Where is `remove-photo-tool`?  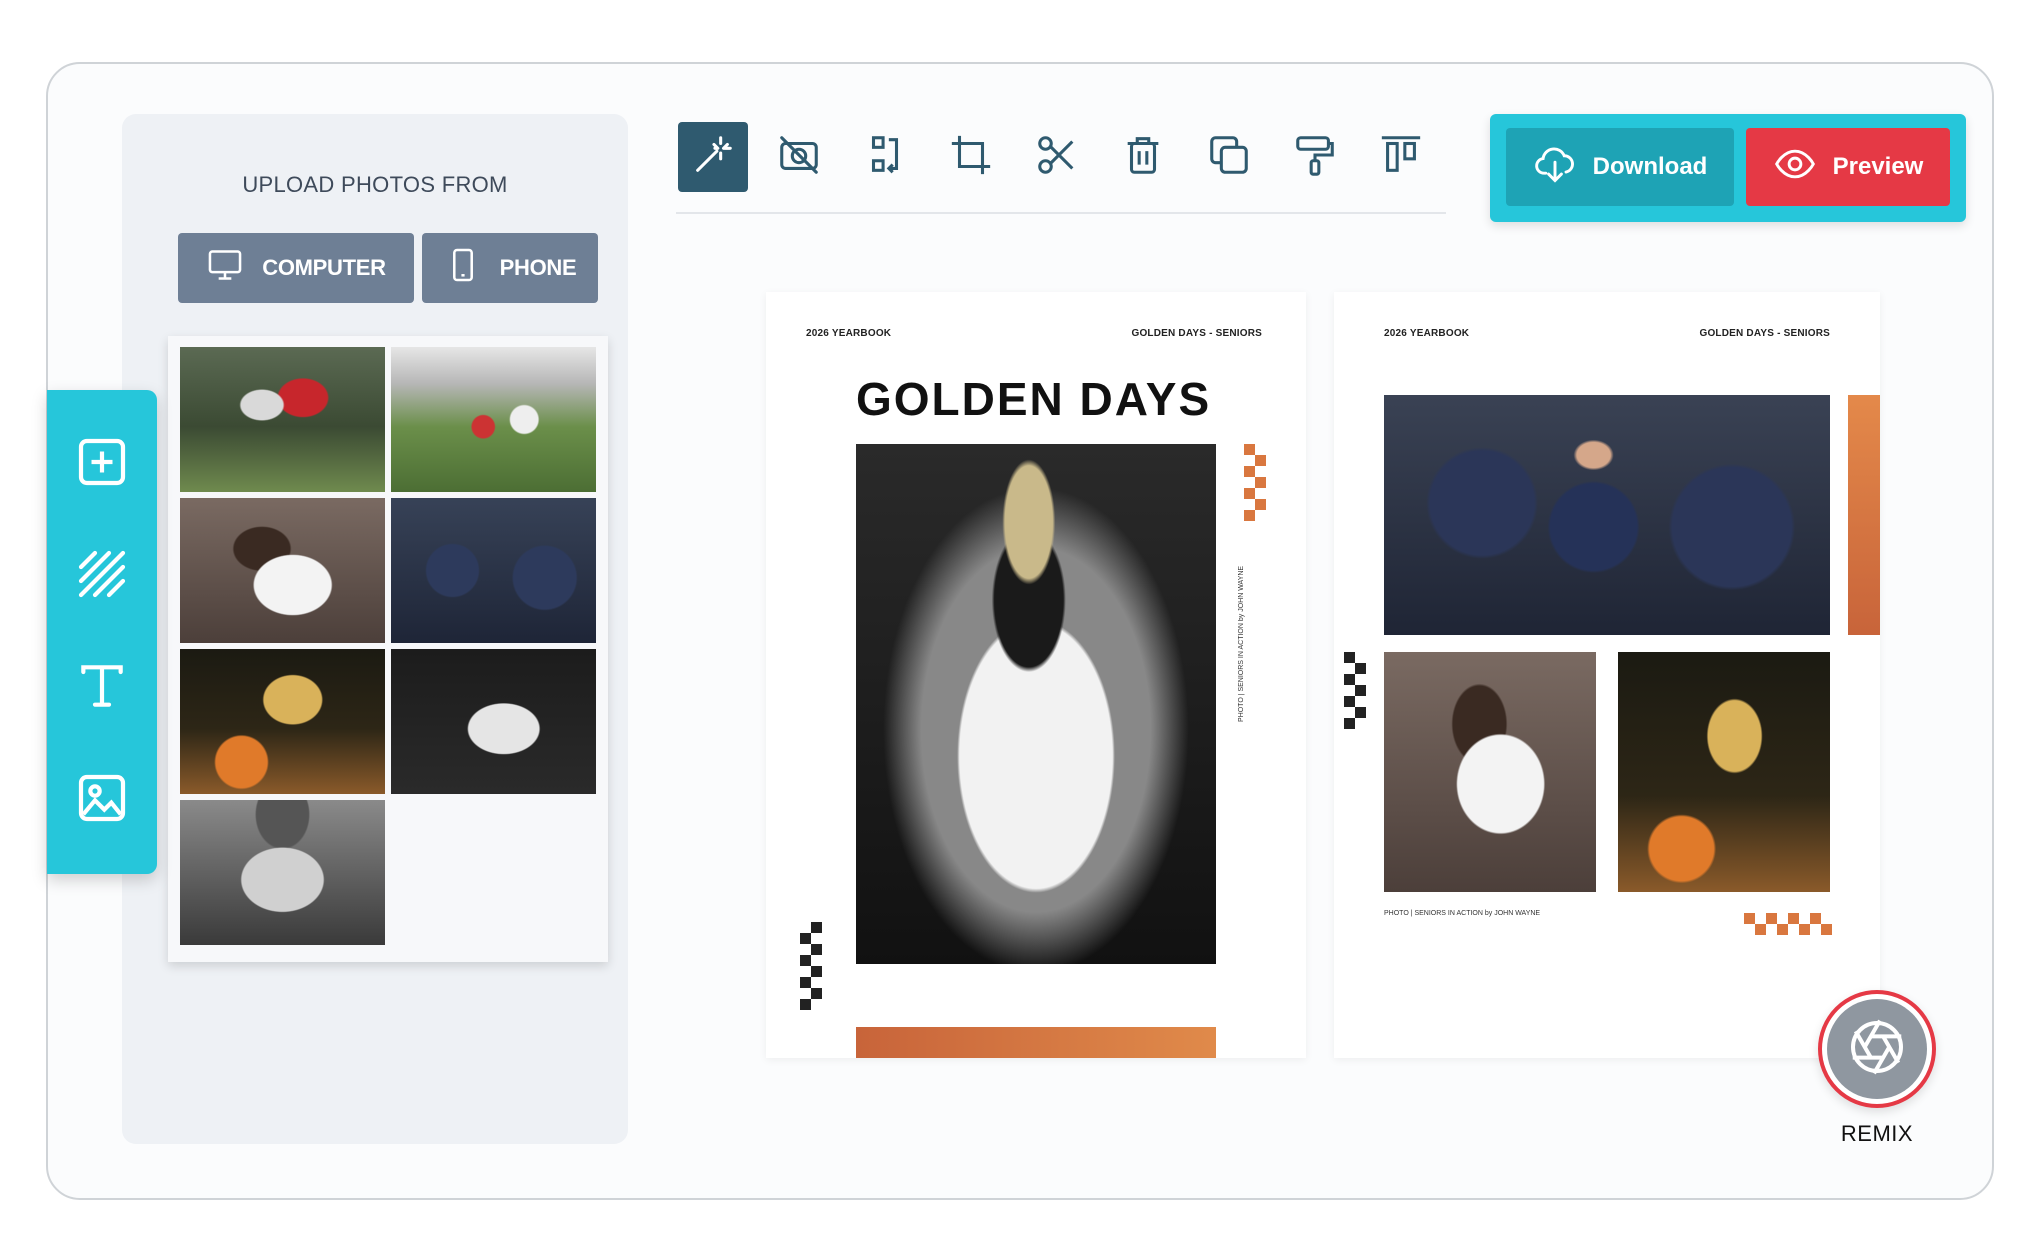
remove-photo-tool is located at coordinates (799, 157).